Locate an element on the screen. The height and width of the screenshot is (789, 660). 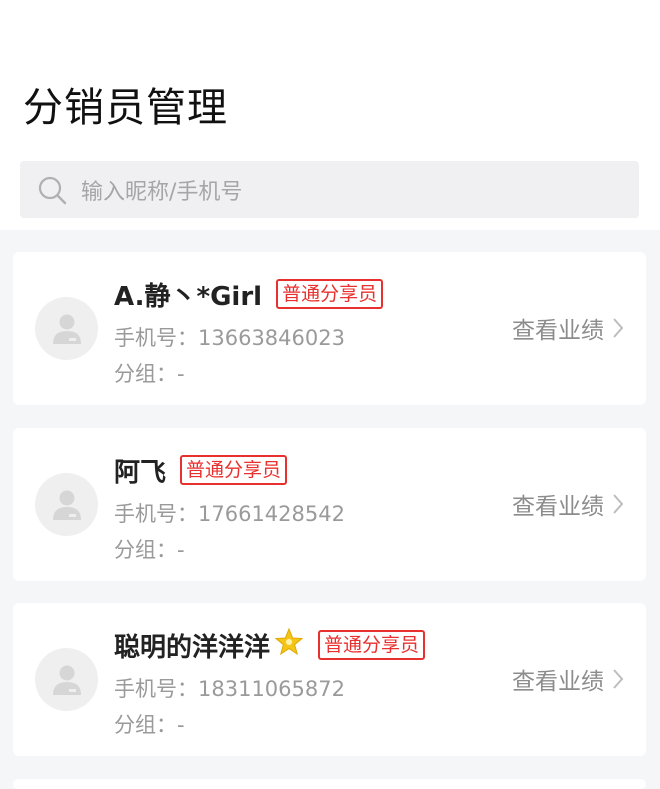
phone-row: 手机号：18311065872 is located at coordinates (229, 688).